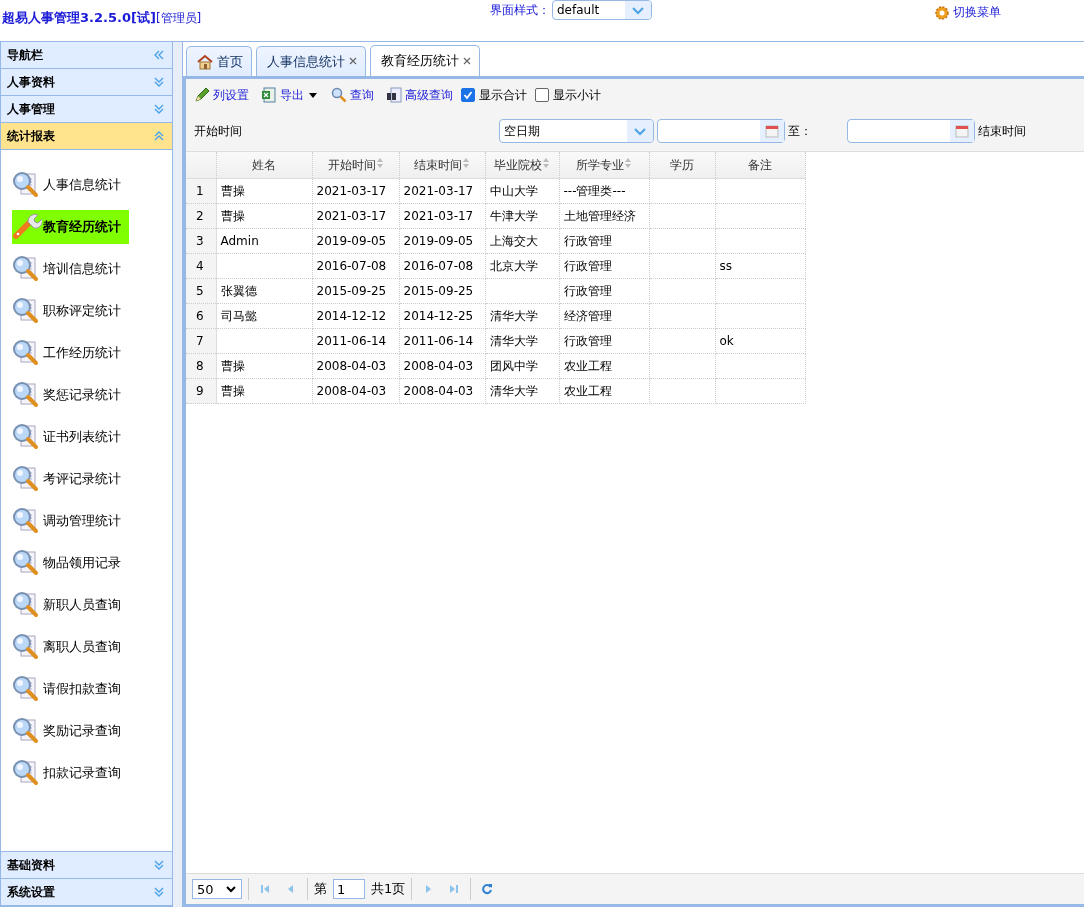 Image resolution: width=1084 pixels, height=907 pixels. Describe the element at coordinates (355, 291) in the screenshot. I see `table-cell: 2015-09-25` at that location.